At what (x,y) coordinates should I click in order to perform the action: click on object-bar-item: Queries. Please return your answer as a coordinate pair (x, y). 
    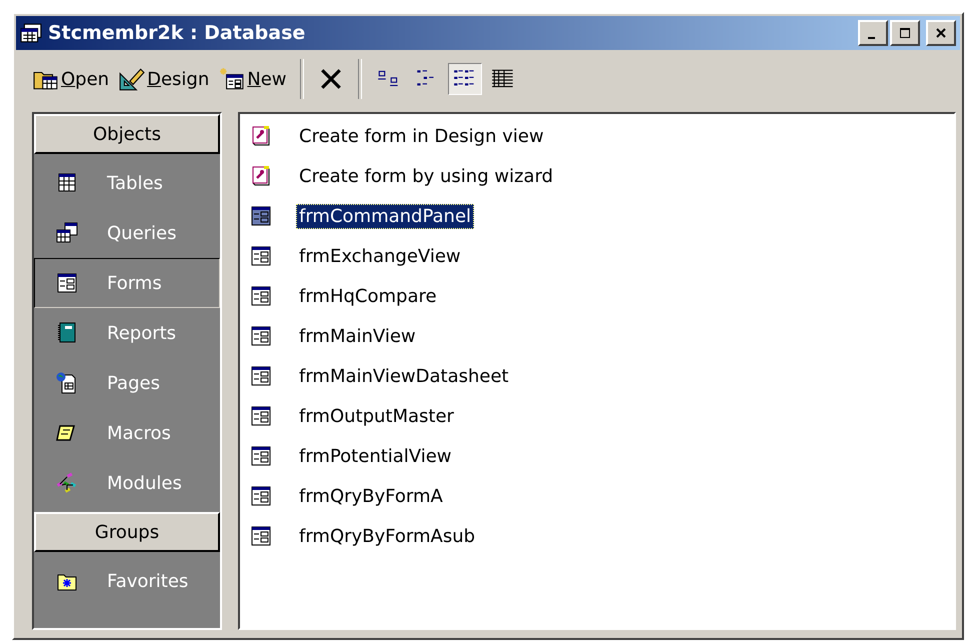
    Looking at the image, I should click on (127, 233).